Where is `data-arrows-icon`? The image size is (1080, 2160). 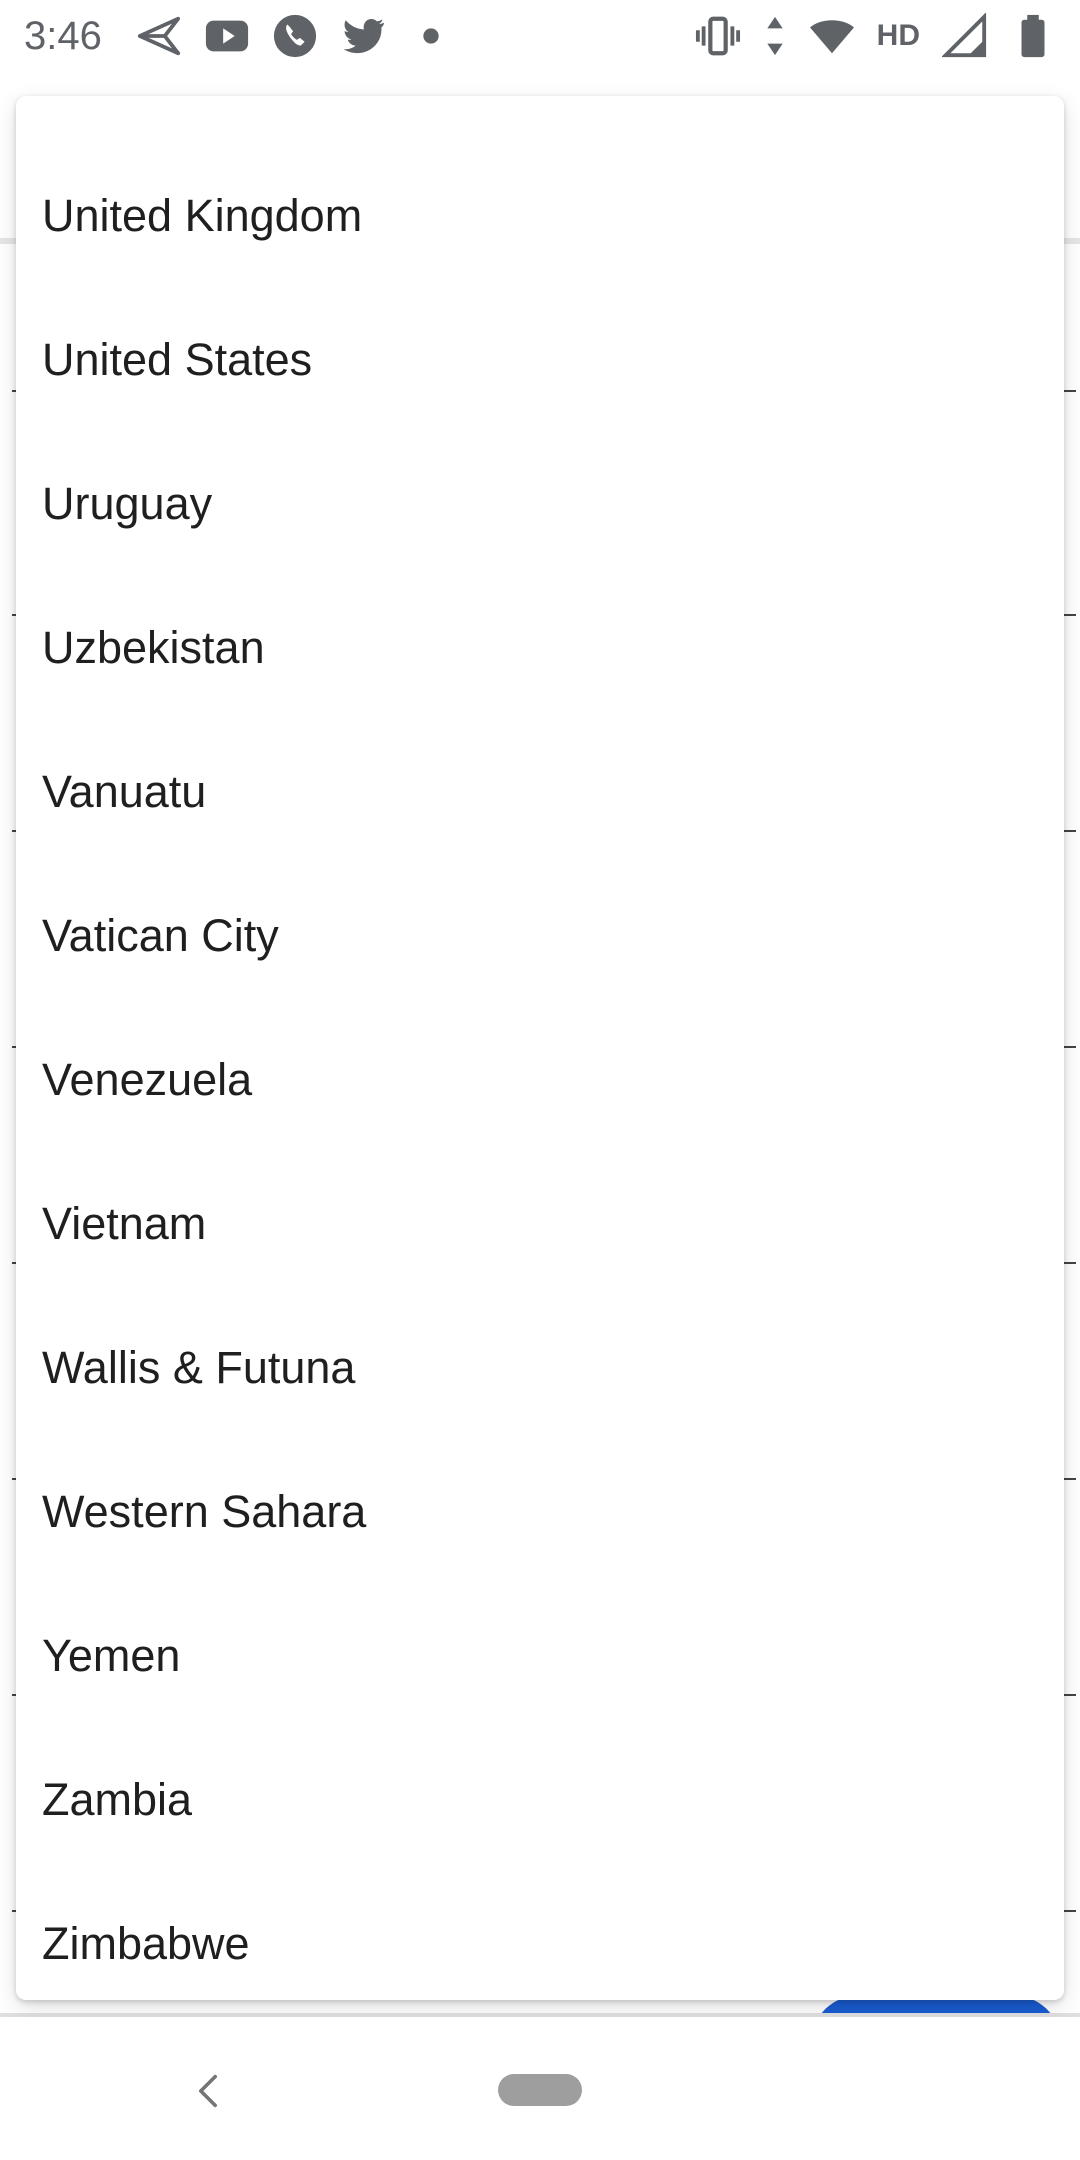
data-arrows-icon is located at coordinates (775, 36).